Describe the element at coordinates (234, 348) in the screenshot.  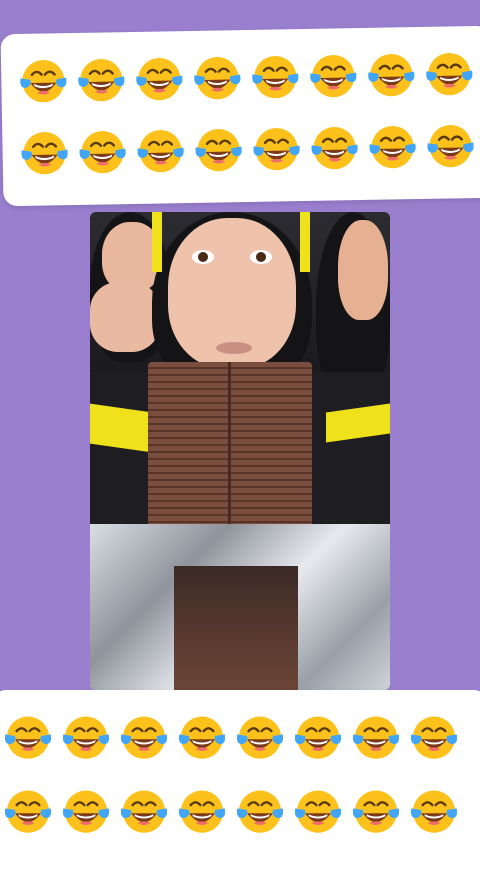
I see `mouth` at that location.